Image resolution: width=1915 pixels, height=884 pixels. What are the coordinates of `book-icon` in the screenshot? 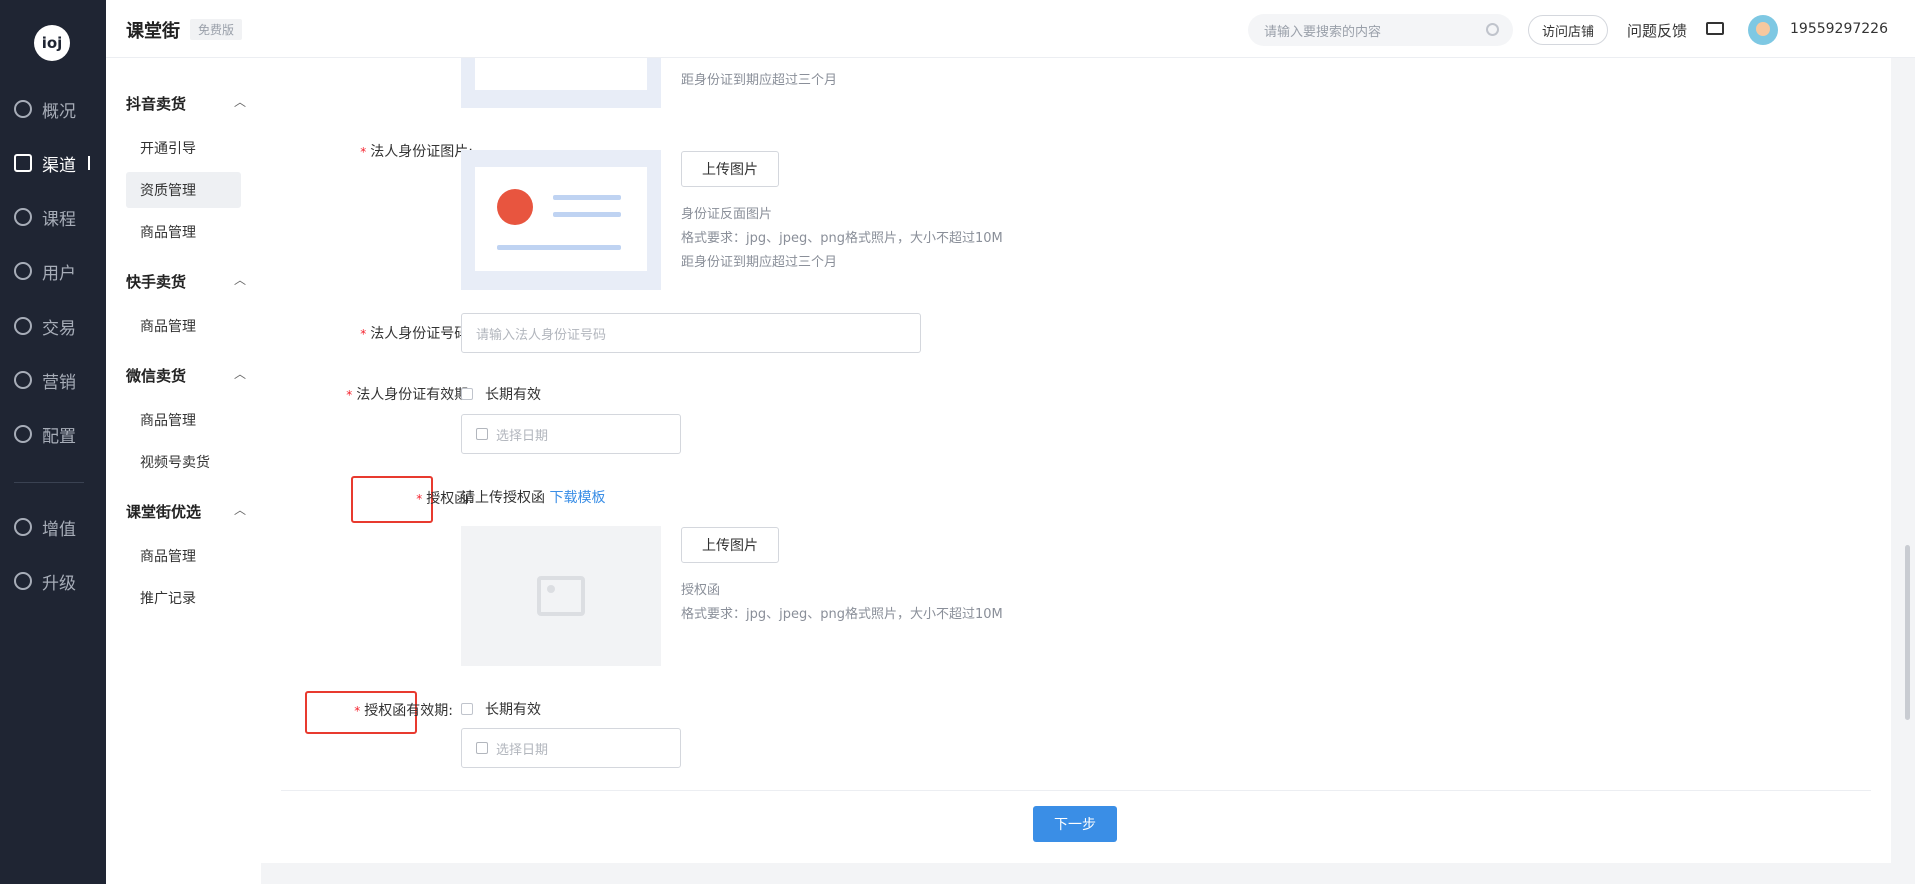 It's located at (23, 217).